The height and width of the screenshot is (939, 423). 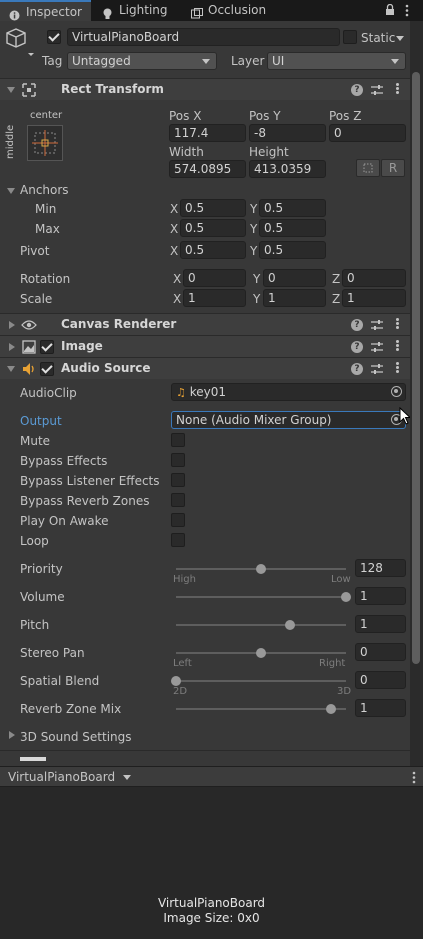 I want to click on tag-dropdown: Untagged, so click(x=142, y=61).